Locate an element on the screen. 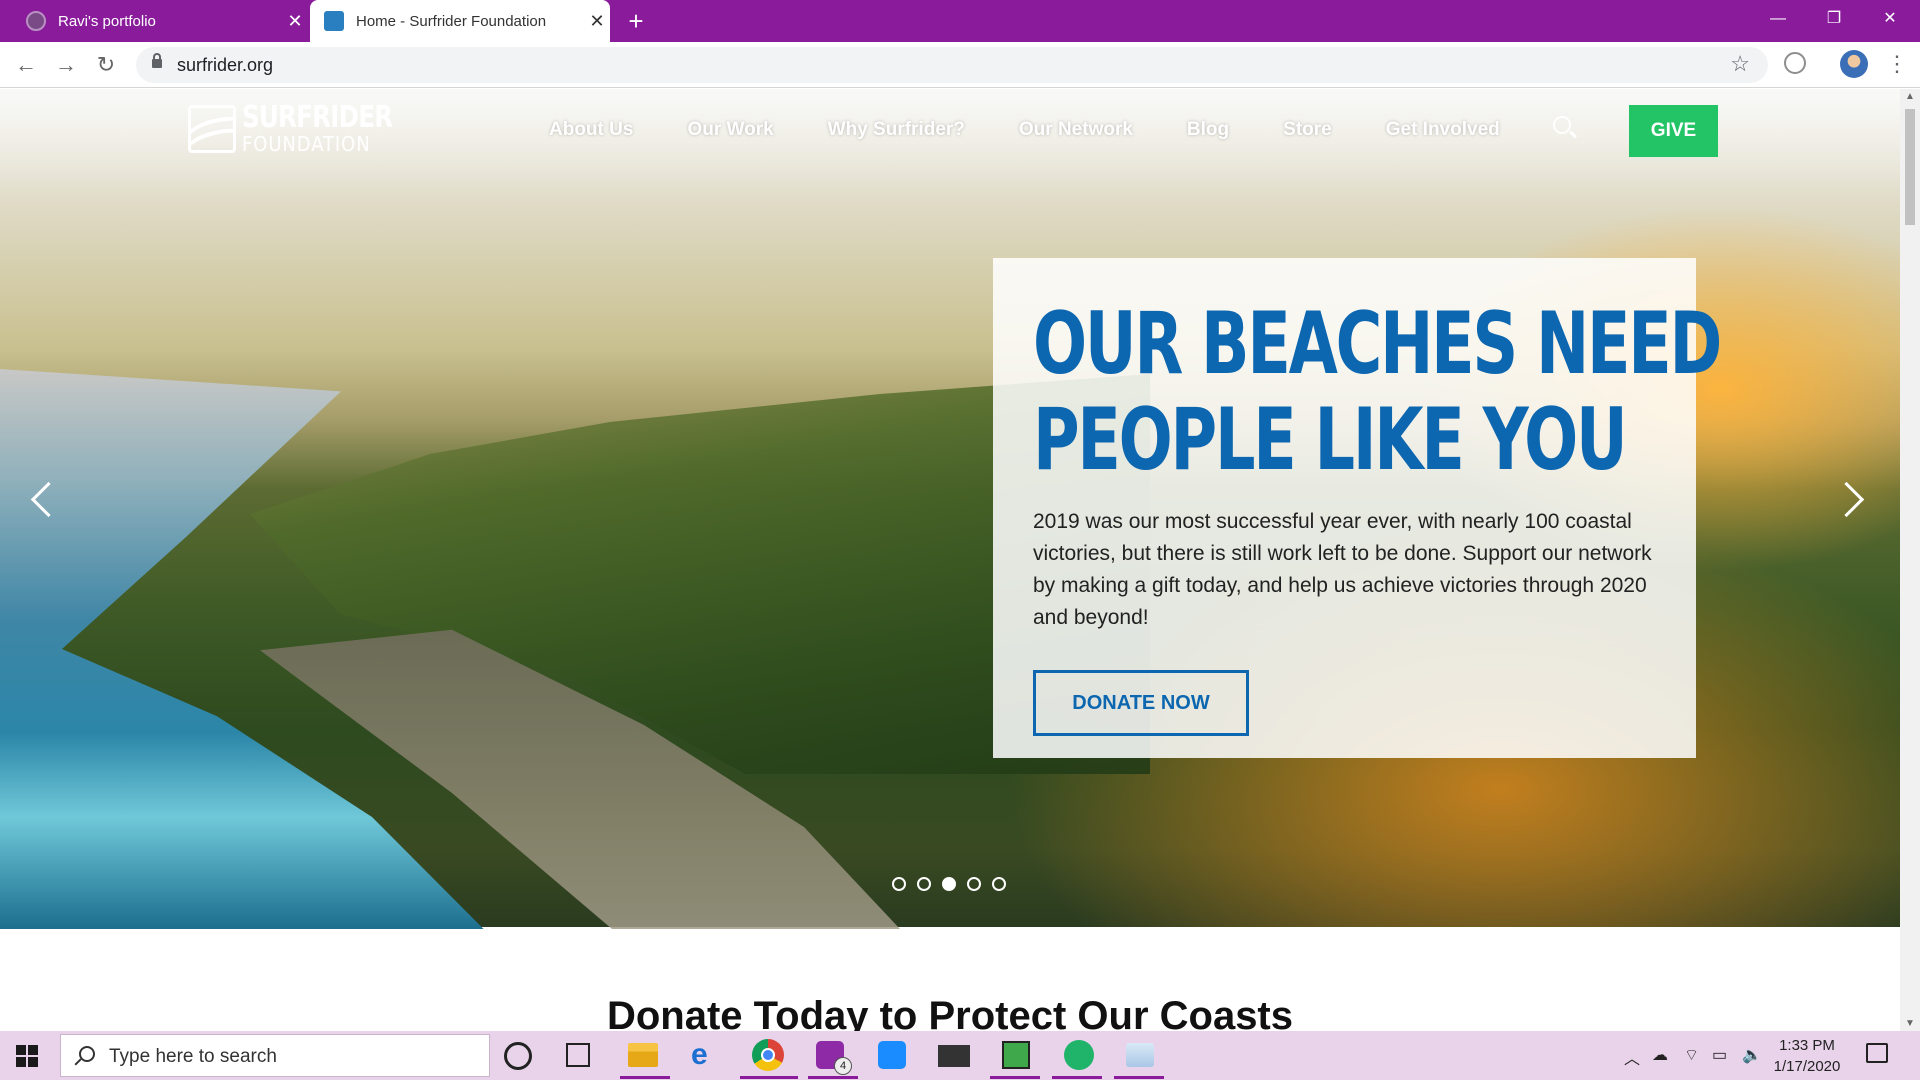 The height and width of the screenshot is (1080, 1920). logo-text-line2: FOUNDATION is located at coordinates (306, 144).